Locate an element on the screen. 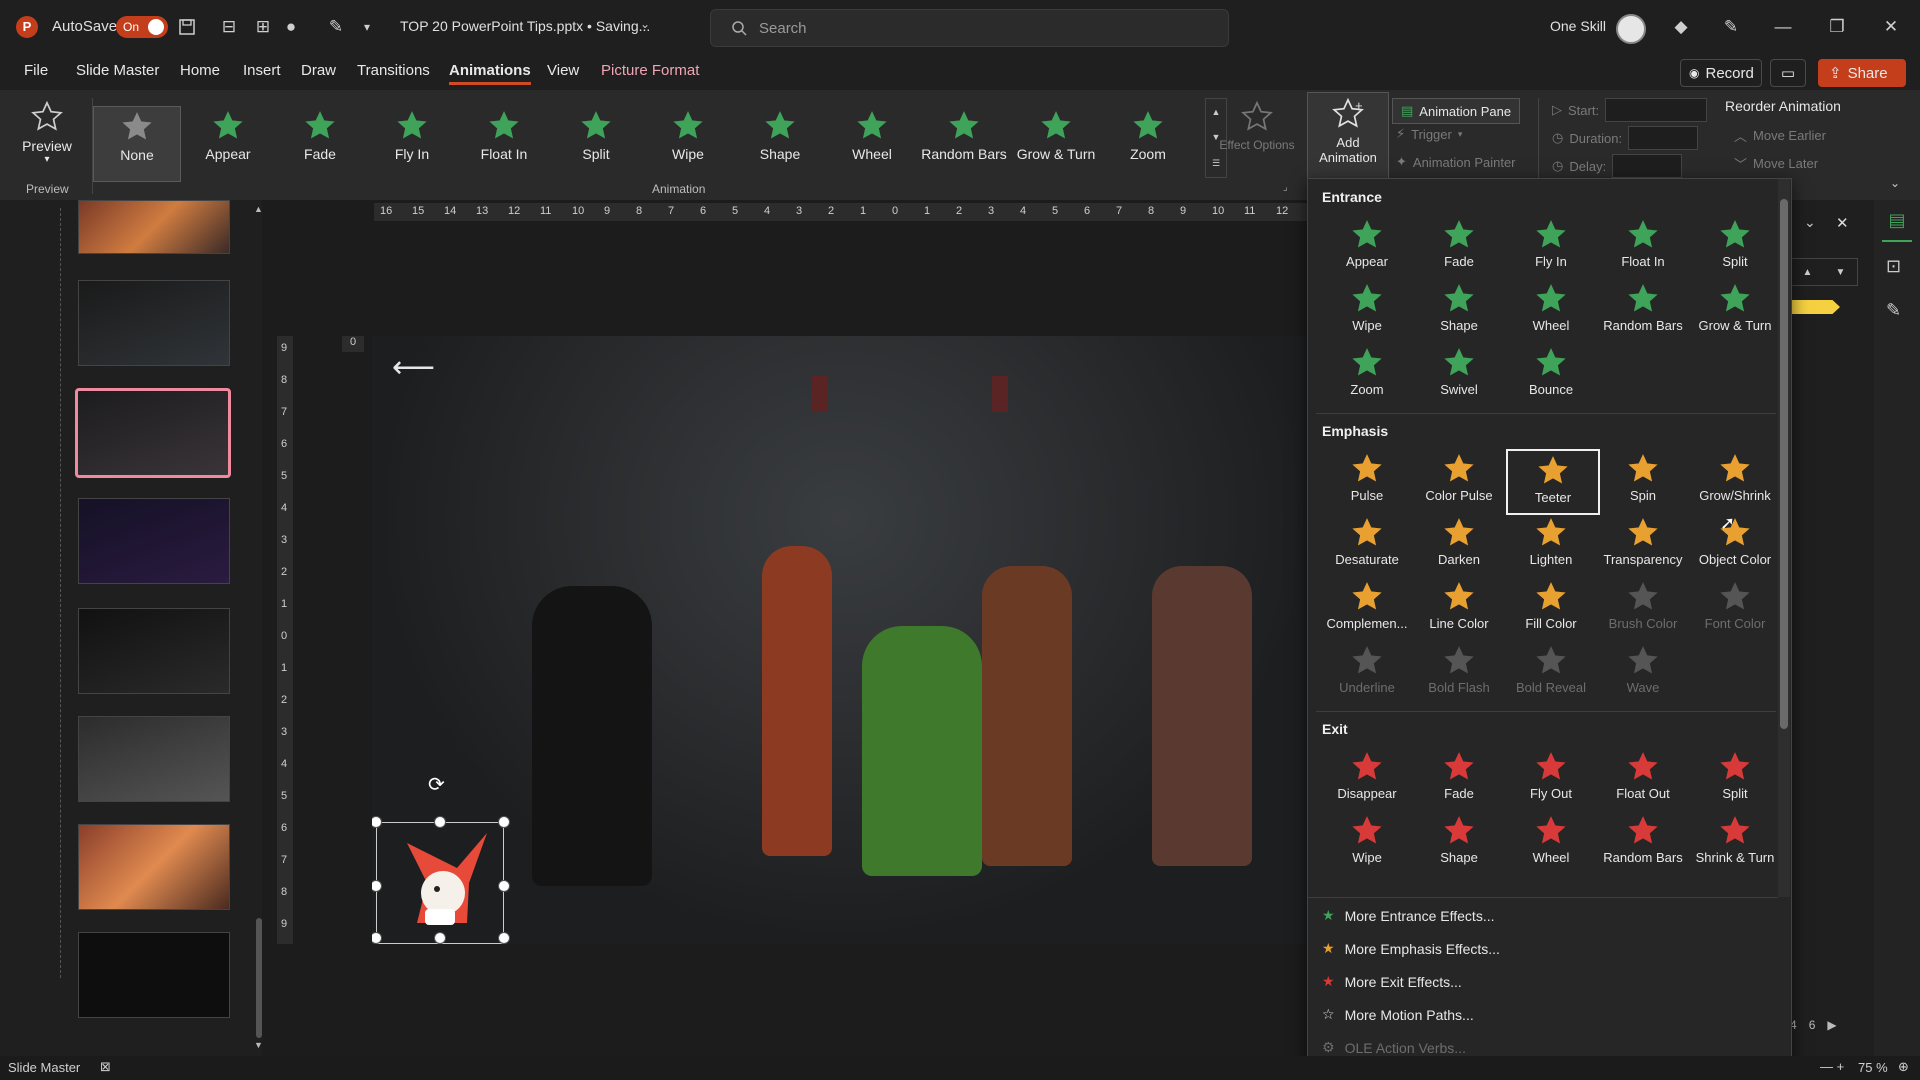 This screenshot has width=1920, height=1080. start-select is located at coordinates (1656, 110).